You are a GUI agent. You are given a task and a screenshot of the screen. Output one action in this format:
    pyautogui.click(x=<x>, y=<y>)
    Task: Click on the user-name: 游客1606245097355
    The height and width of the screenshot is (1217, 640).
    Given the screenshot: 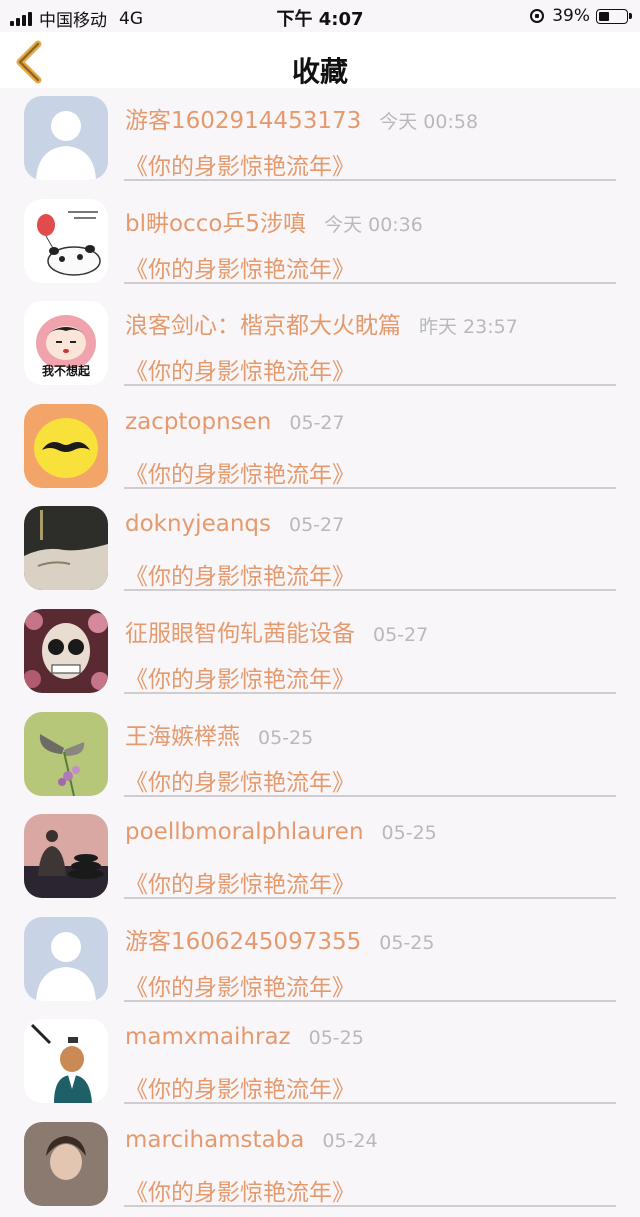 What is the action you would take?
    pyautogui.click(x=243, y=939)
    